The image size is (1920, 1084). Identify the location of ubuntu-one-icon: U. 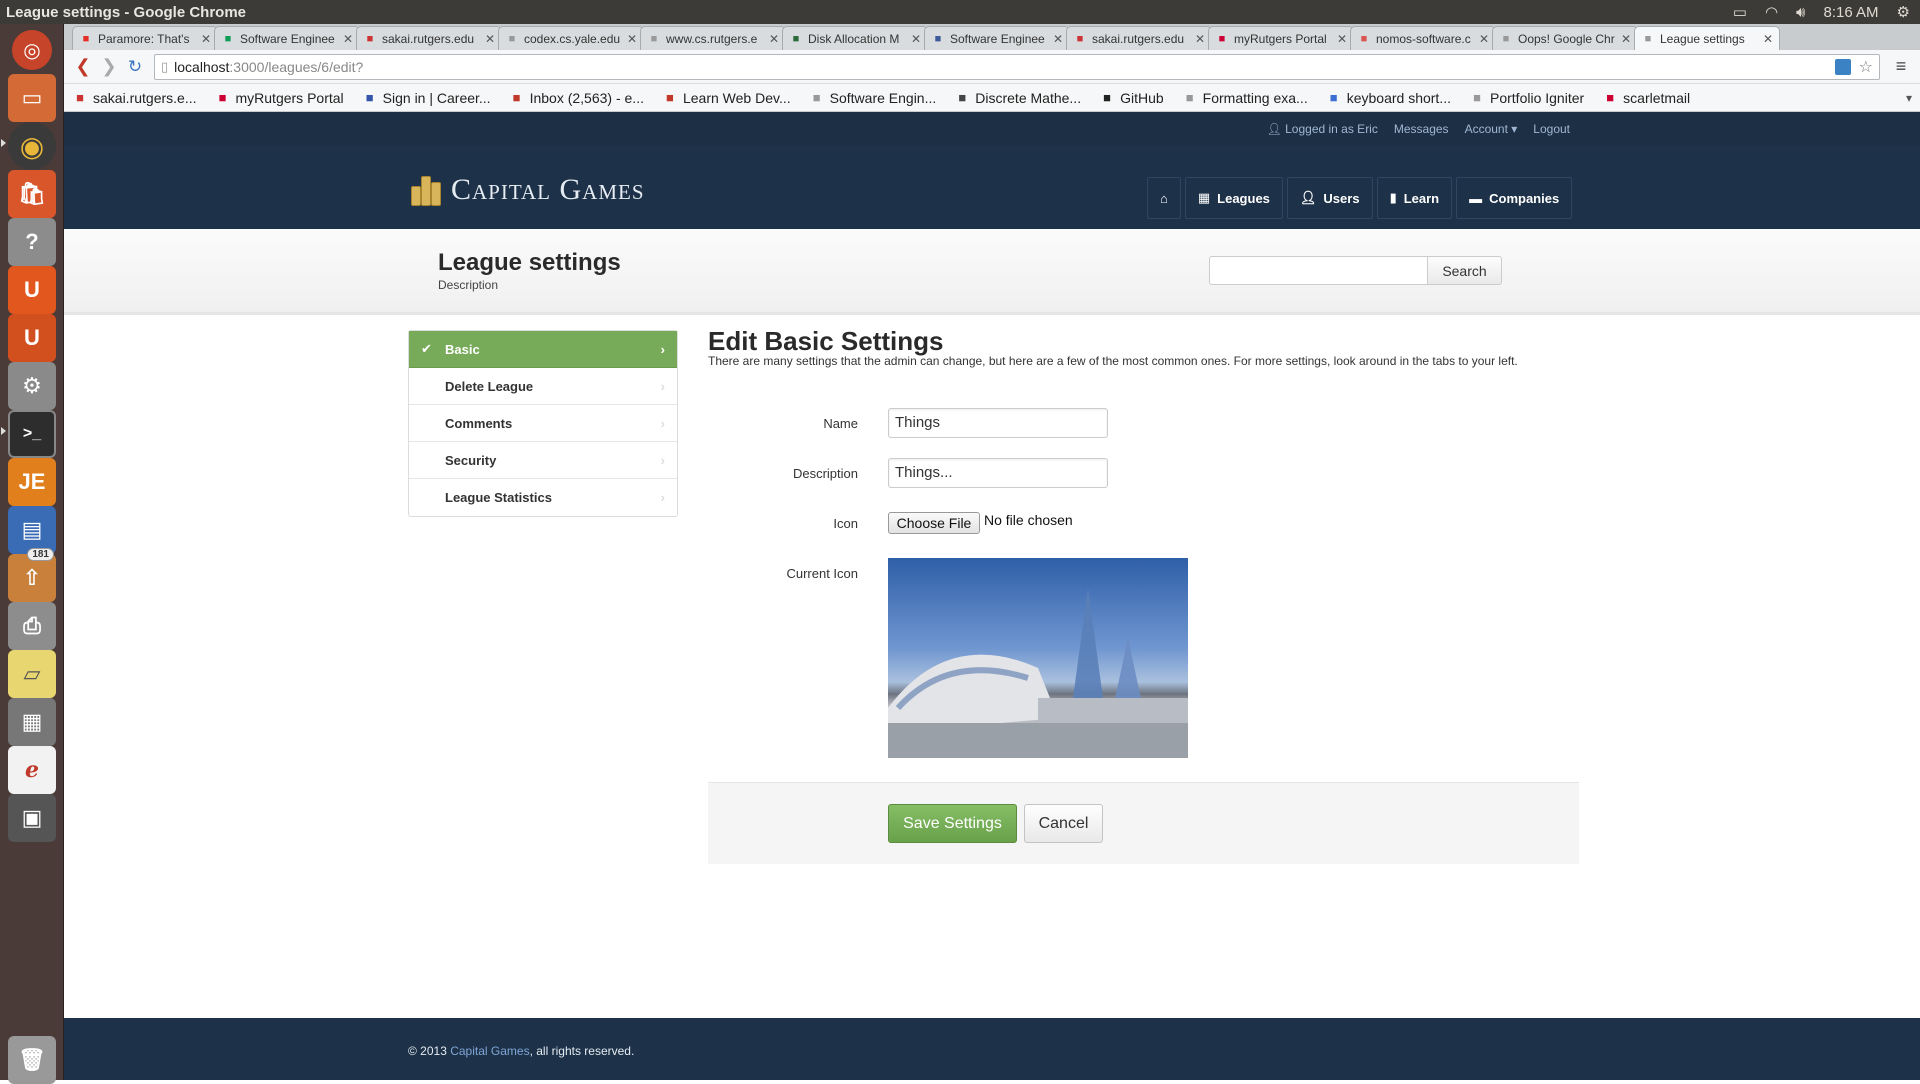
(32, 290).